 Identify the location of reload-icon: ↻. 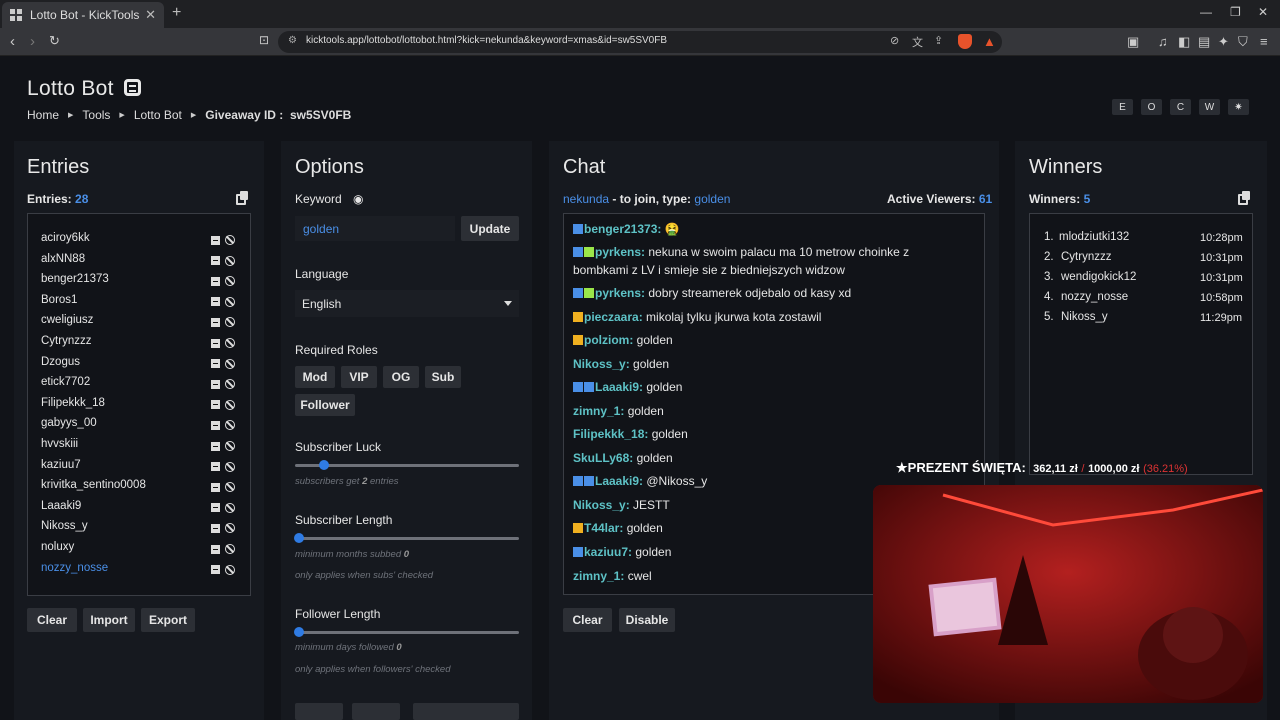
(54, 41).